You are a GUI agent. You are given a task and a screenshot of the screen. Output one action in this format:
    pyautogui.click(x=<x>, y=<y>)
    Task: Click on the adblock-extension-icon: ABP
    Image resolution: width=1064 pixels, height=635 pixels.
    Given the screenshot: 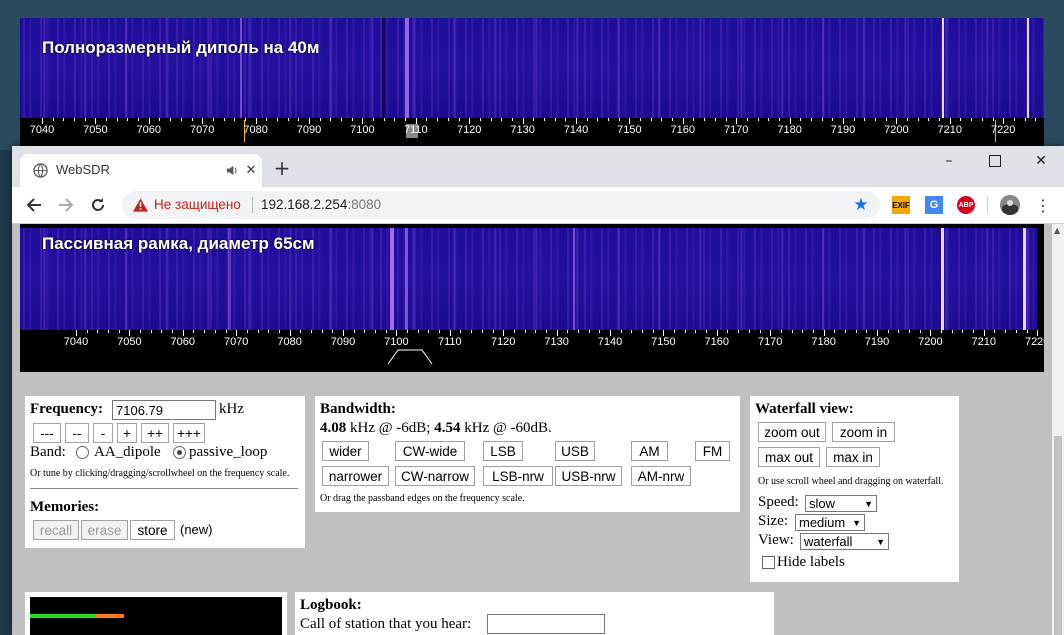 What is the action you would take?
    pyautogui.click(x=966, y=205)
    